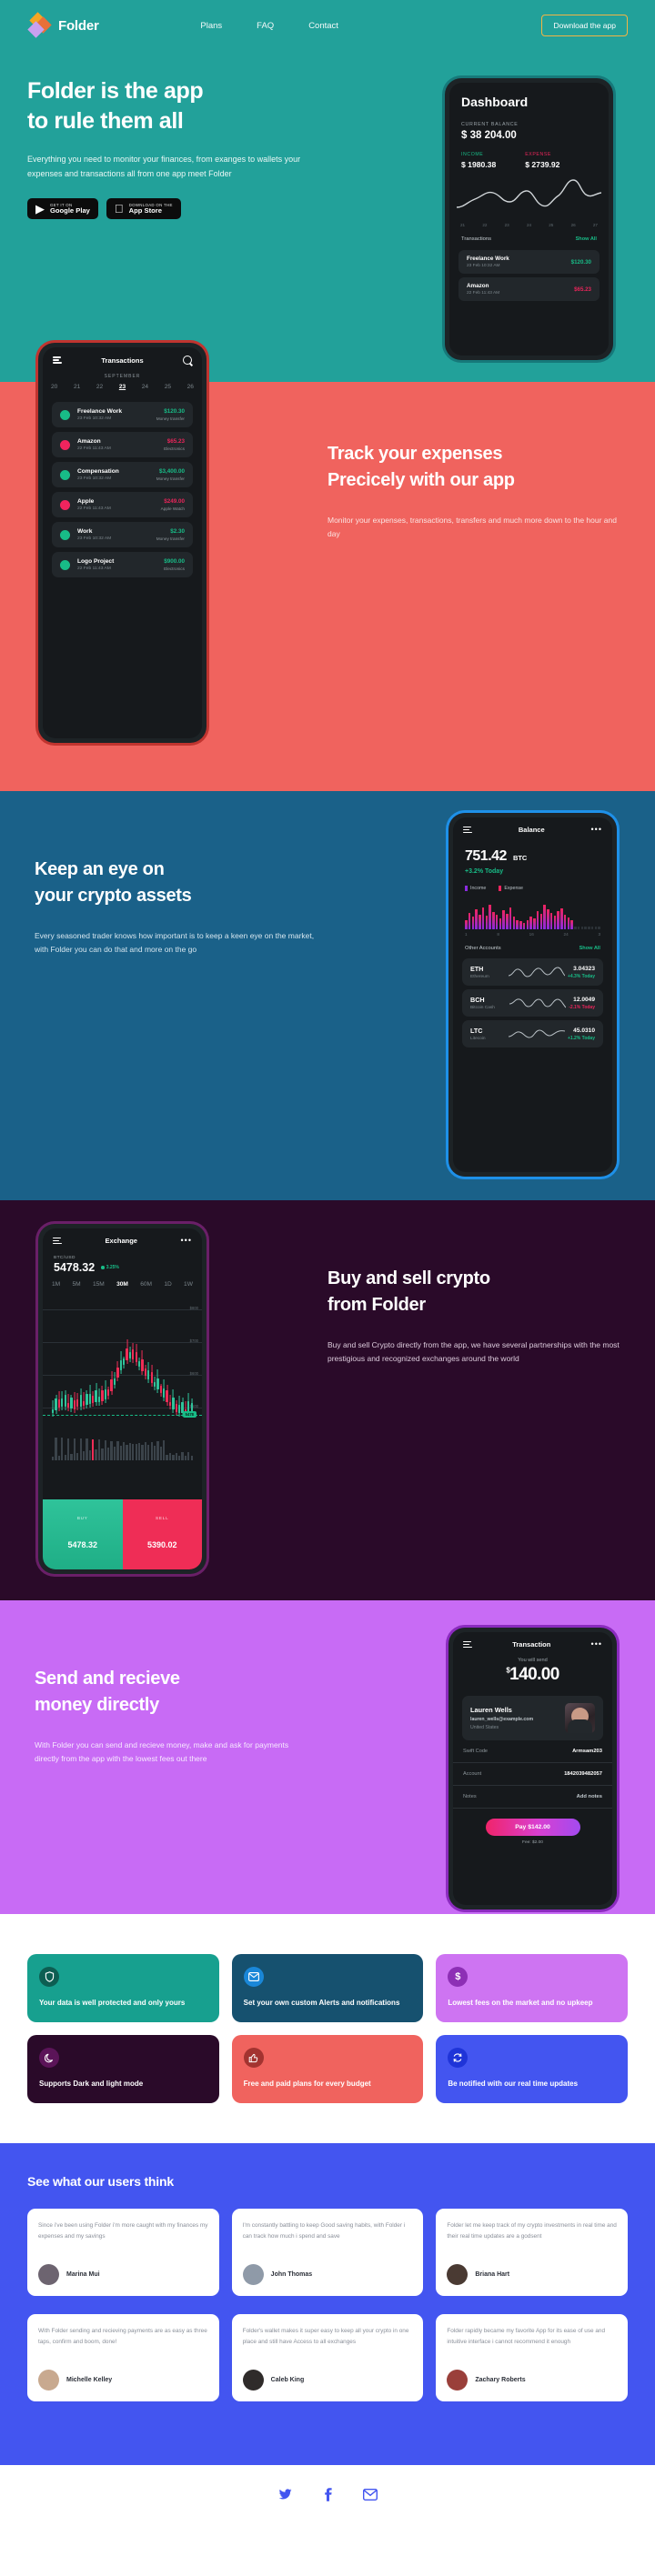  What do you see at coordinates (99, 387) in the screenshot?
I see `calendar-day: 22` at bounding box center [99, 387].